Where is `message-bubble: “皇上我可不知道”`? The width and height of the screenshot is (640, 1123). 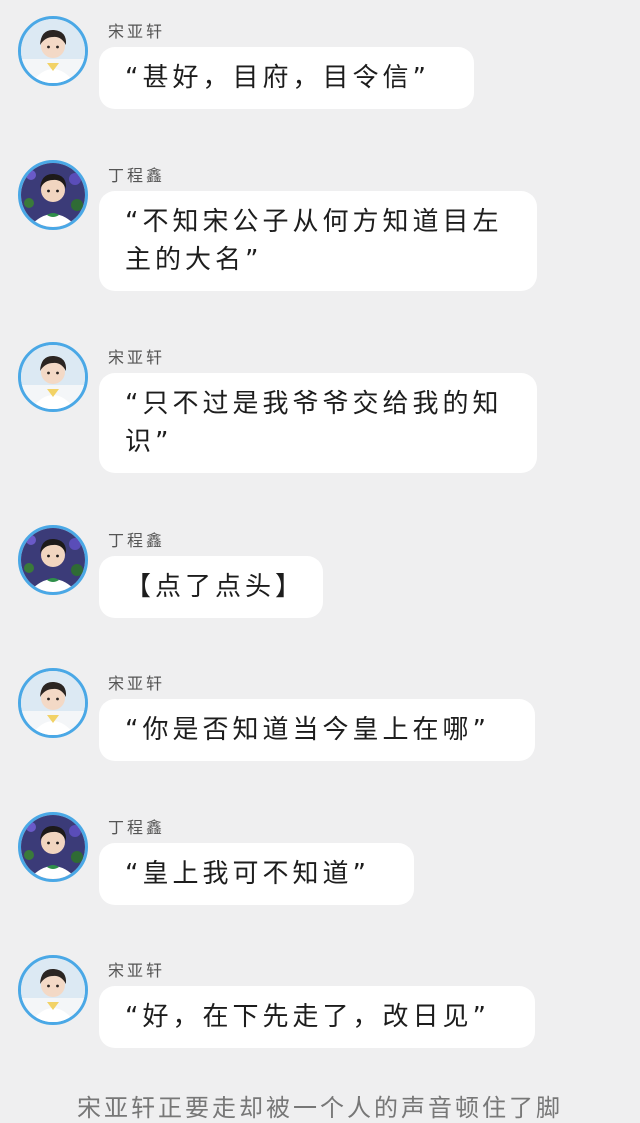 message-bubble: “皇上我可不知道” is located at coordinates (256, 874).